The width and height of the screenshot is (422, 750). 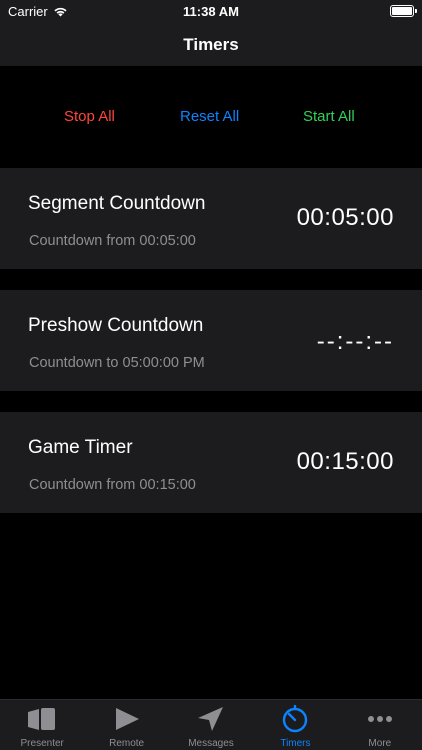 I want to click on timer-name: Game Timer, so click(x=80, y=447).